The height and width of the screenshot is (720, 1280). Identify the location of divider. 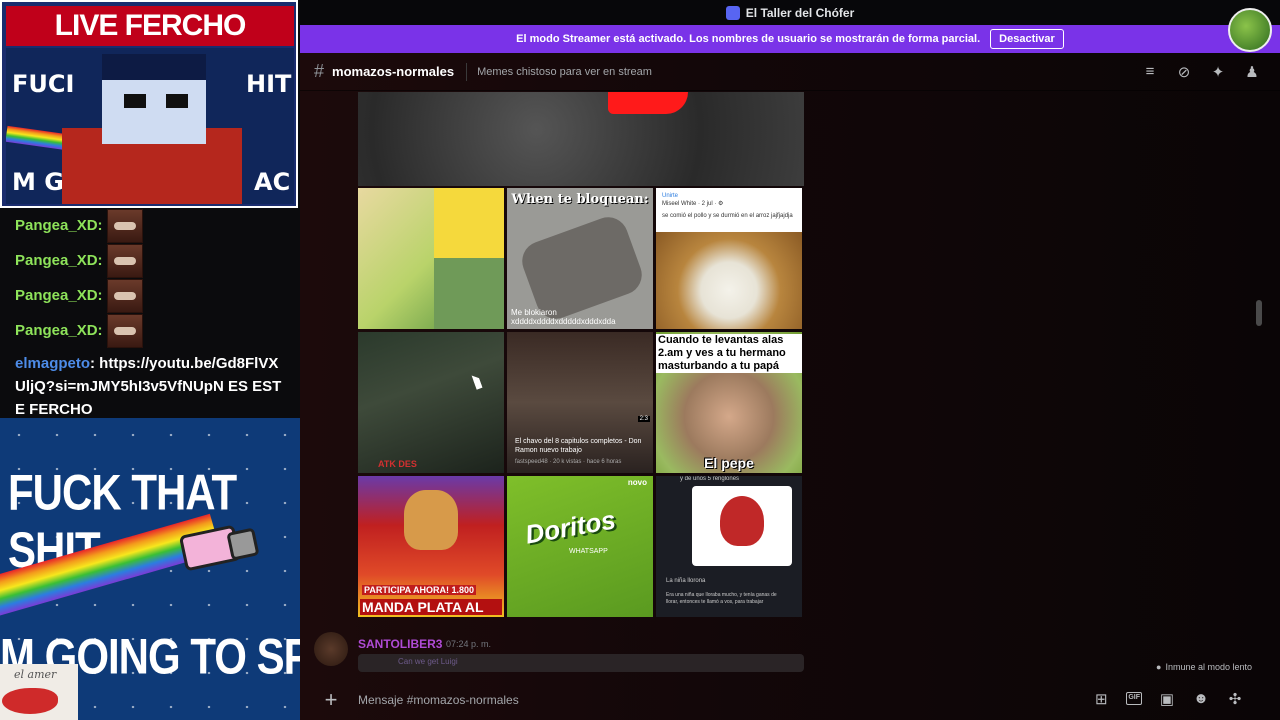
(467, 71).